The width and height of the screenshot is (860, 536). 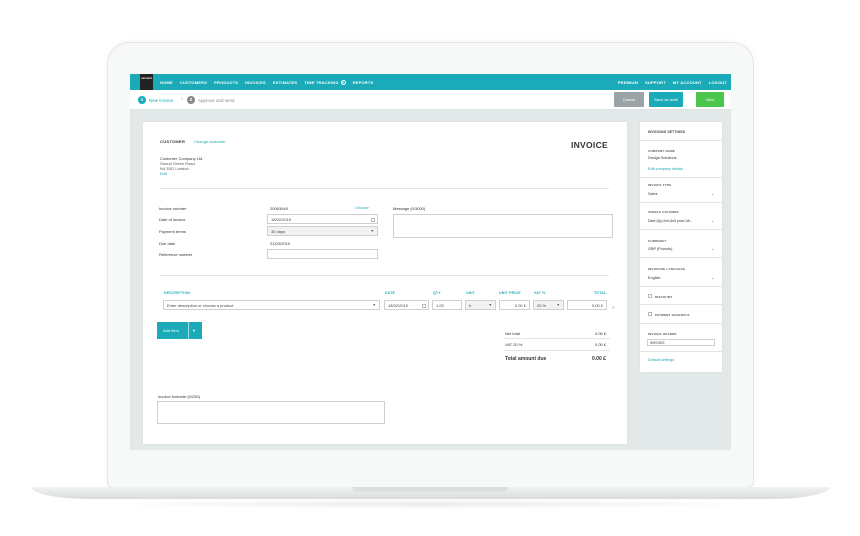 I want to click on vat-select: 20 % ▼, so click(x=548, y=305).